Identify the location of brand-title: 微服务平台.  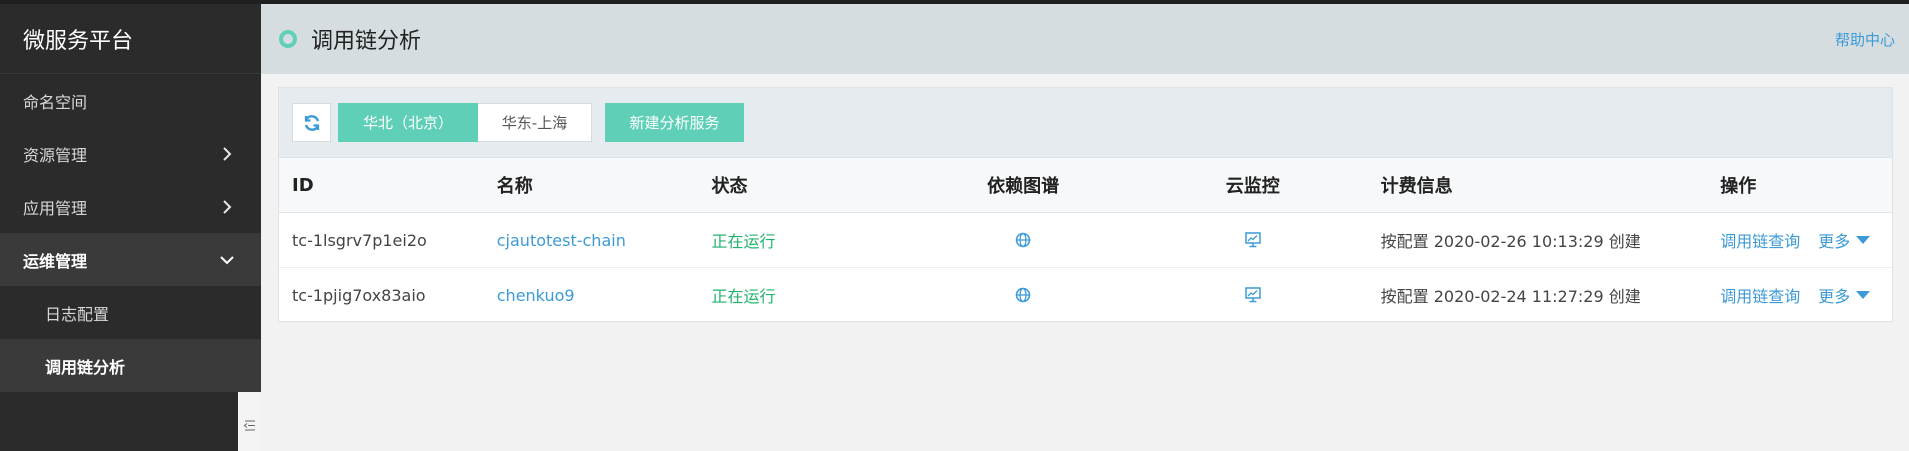
(130, 39).